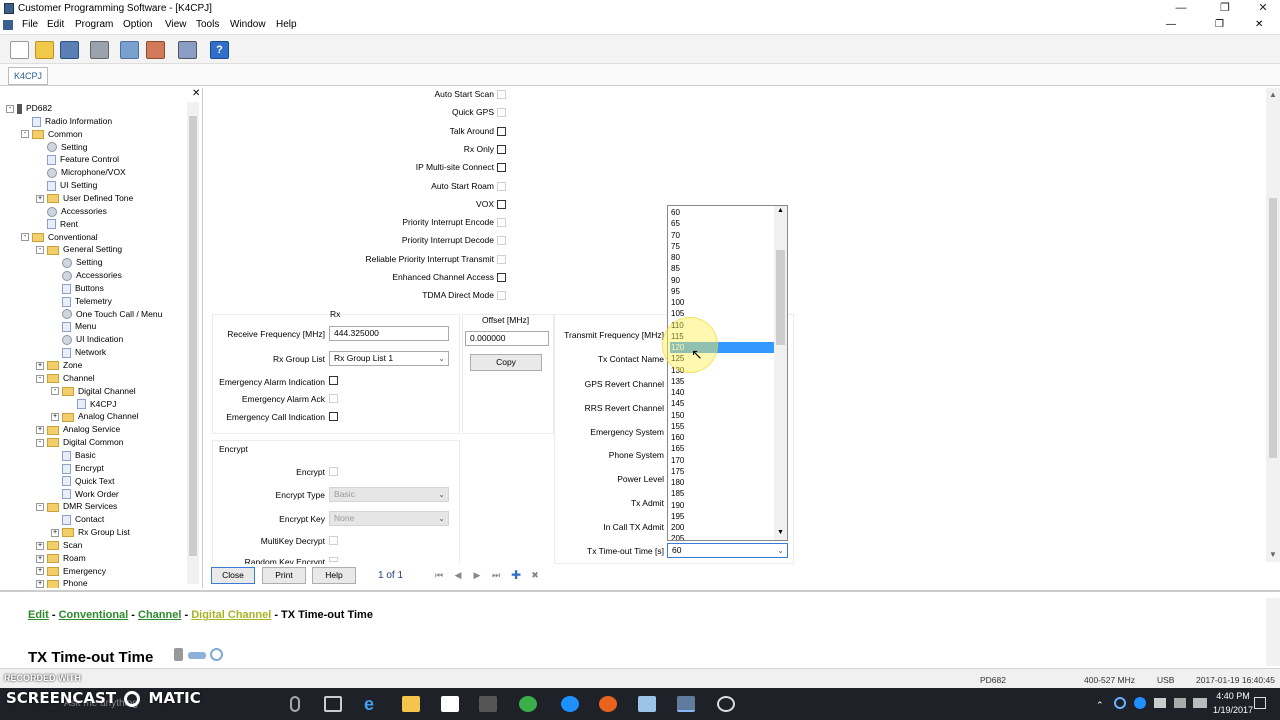 This screenshot has height=720, width=1280. I want to click on tree-scroll-thumb, so click(193, 336).